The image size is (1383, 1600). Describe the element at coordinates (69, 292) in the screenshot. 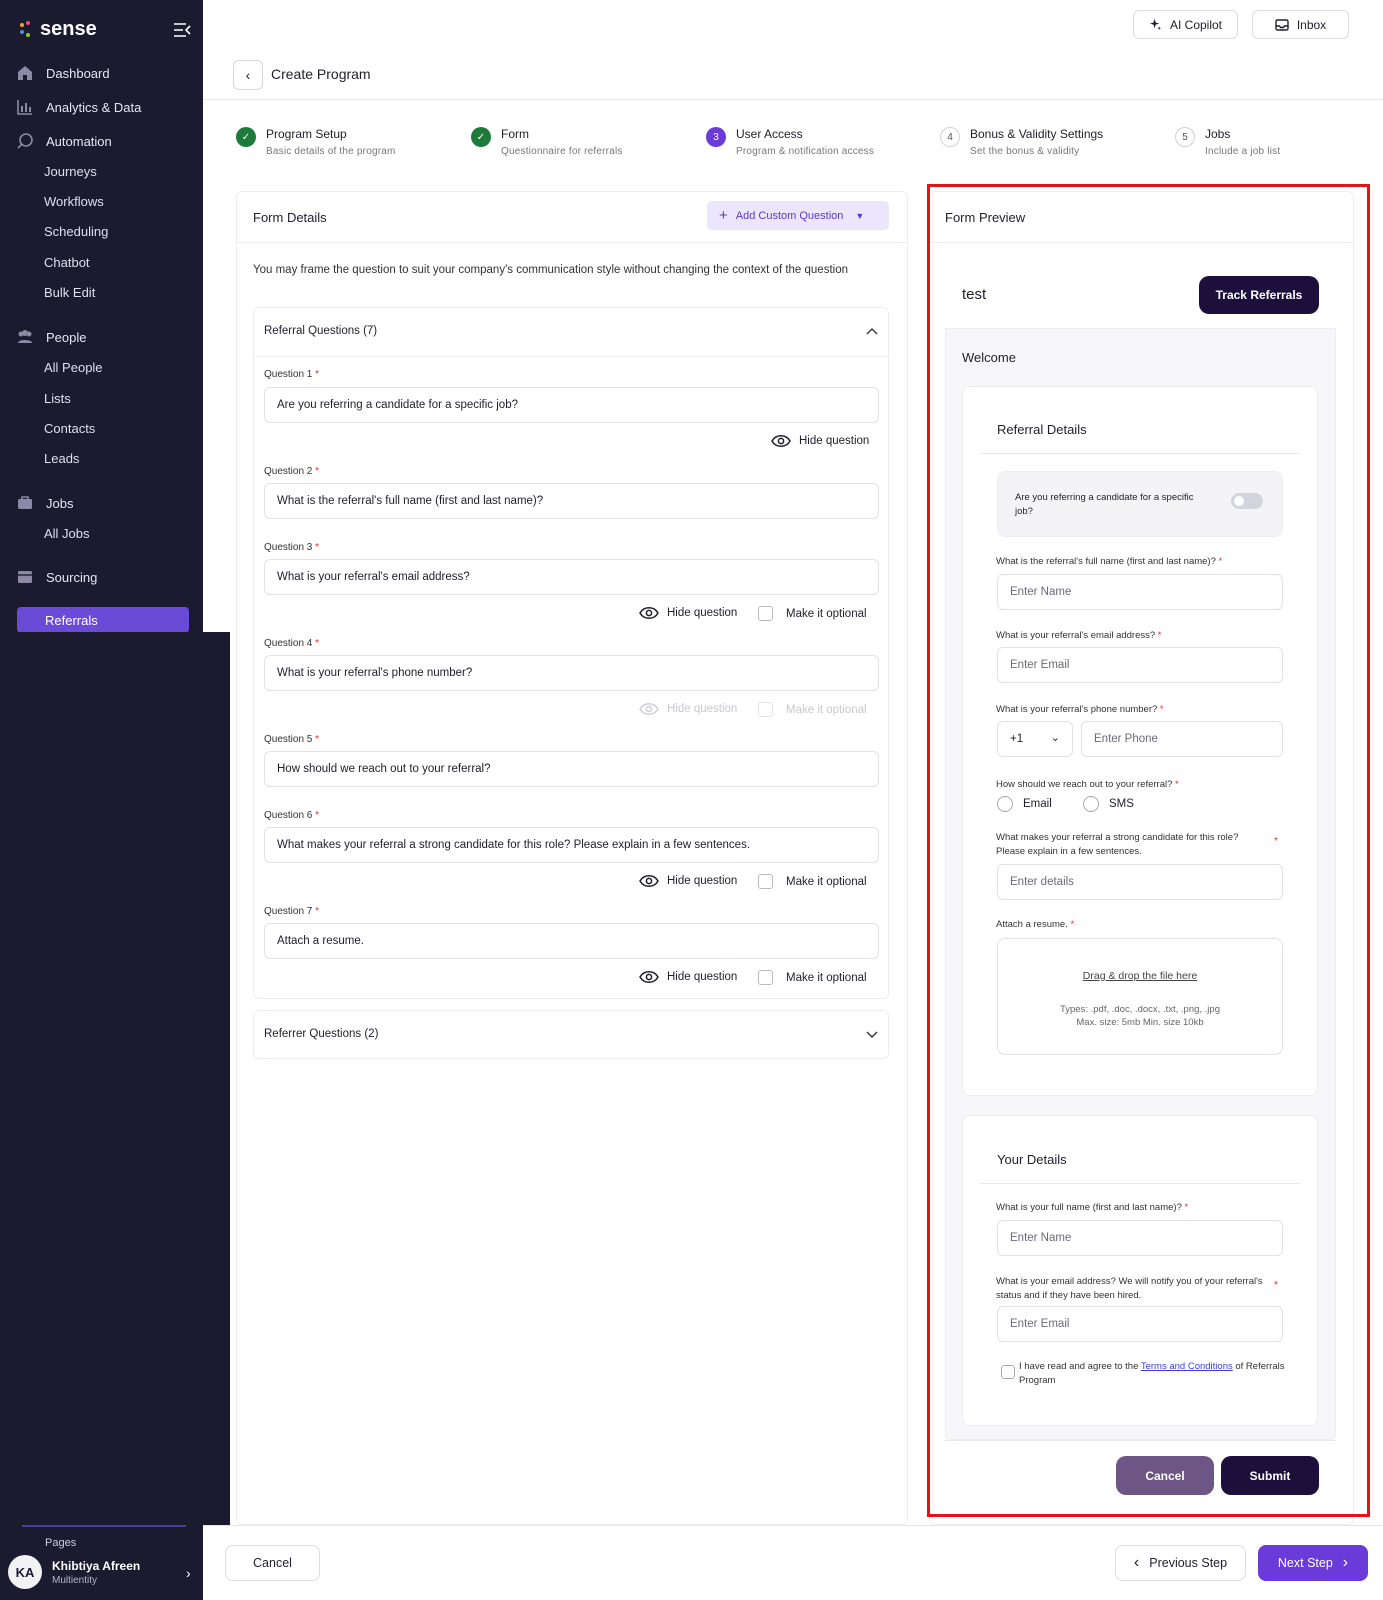

I see `nav-bulk-edit: Bulk Edit` at that location.